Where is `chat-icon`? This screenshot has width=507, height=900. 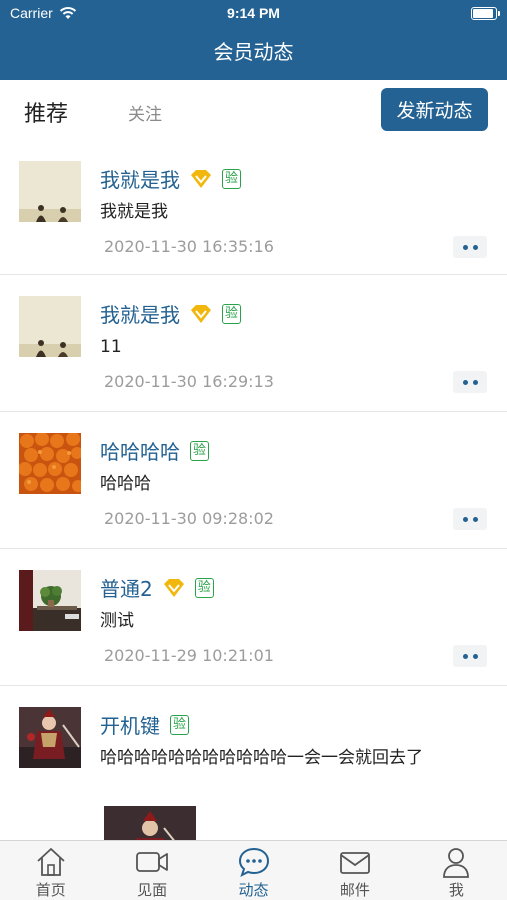
chat-icon is located at coordinates (253, 862).